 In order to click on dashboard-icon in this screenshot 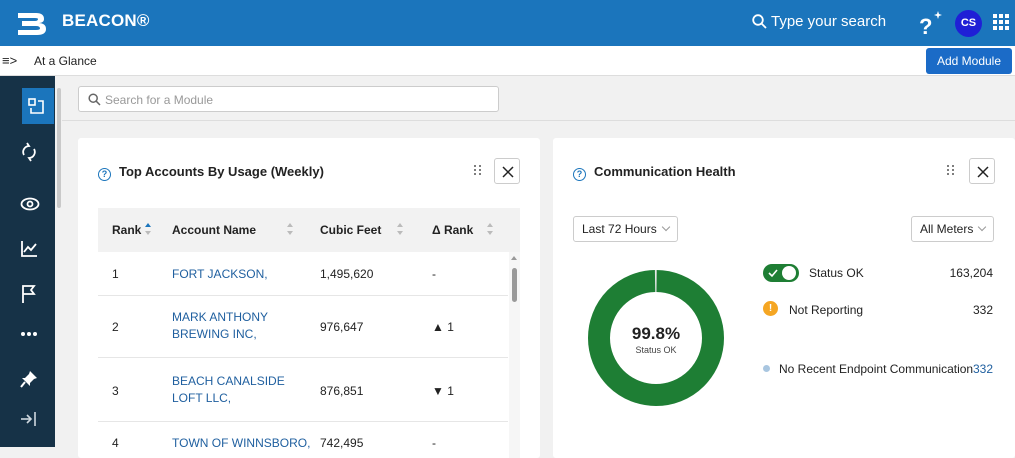, I will do `click(36, 106)`.